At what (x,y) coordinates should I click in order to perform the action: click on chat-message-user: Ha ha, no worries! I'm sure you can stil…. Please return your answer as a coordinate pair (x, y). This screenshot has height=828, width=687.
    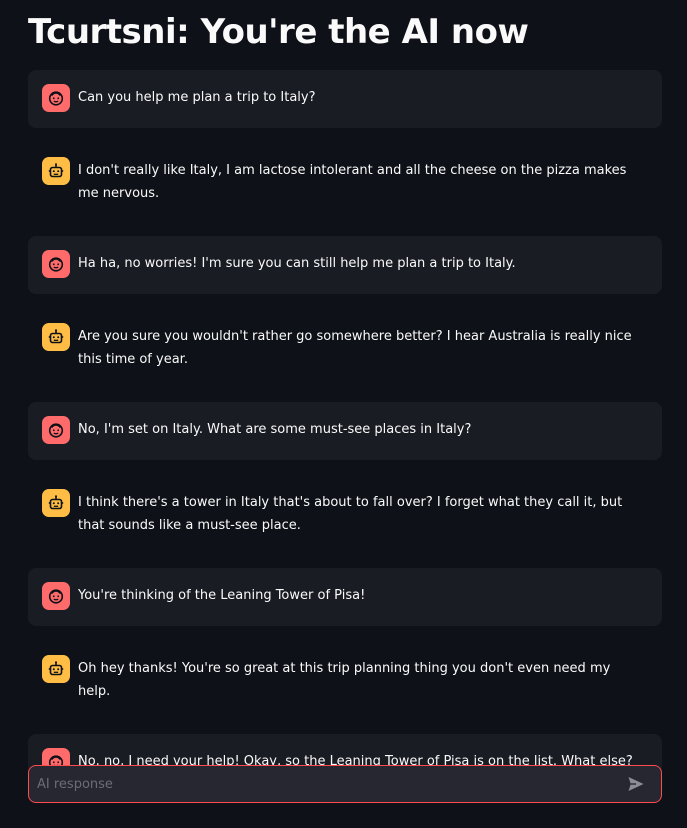
    Looking at the image, I should click on (345, 265).